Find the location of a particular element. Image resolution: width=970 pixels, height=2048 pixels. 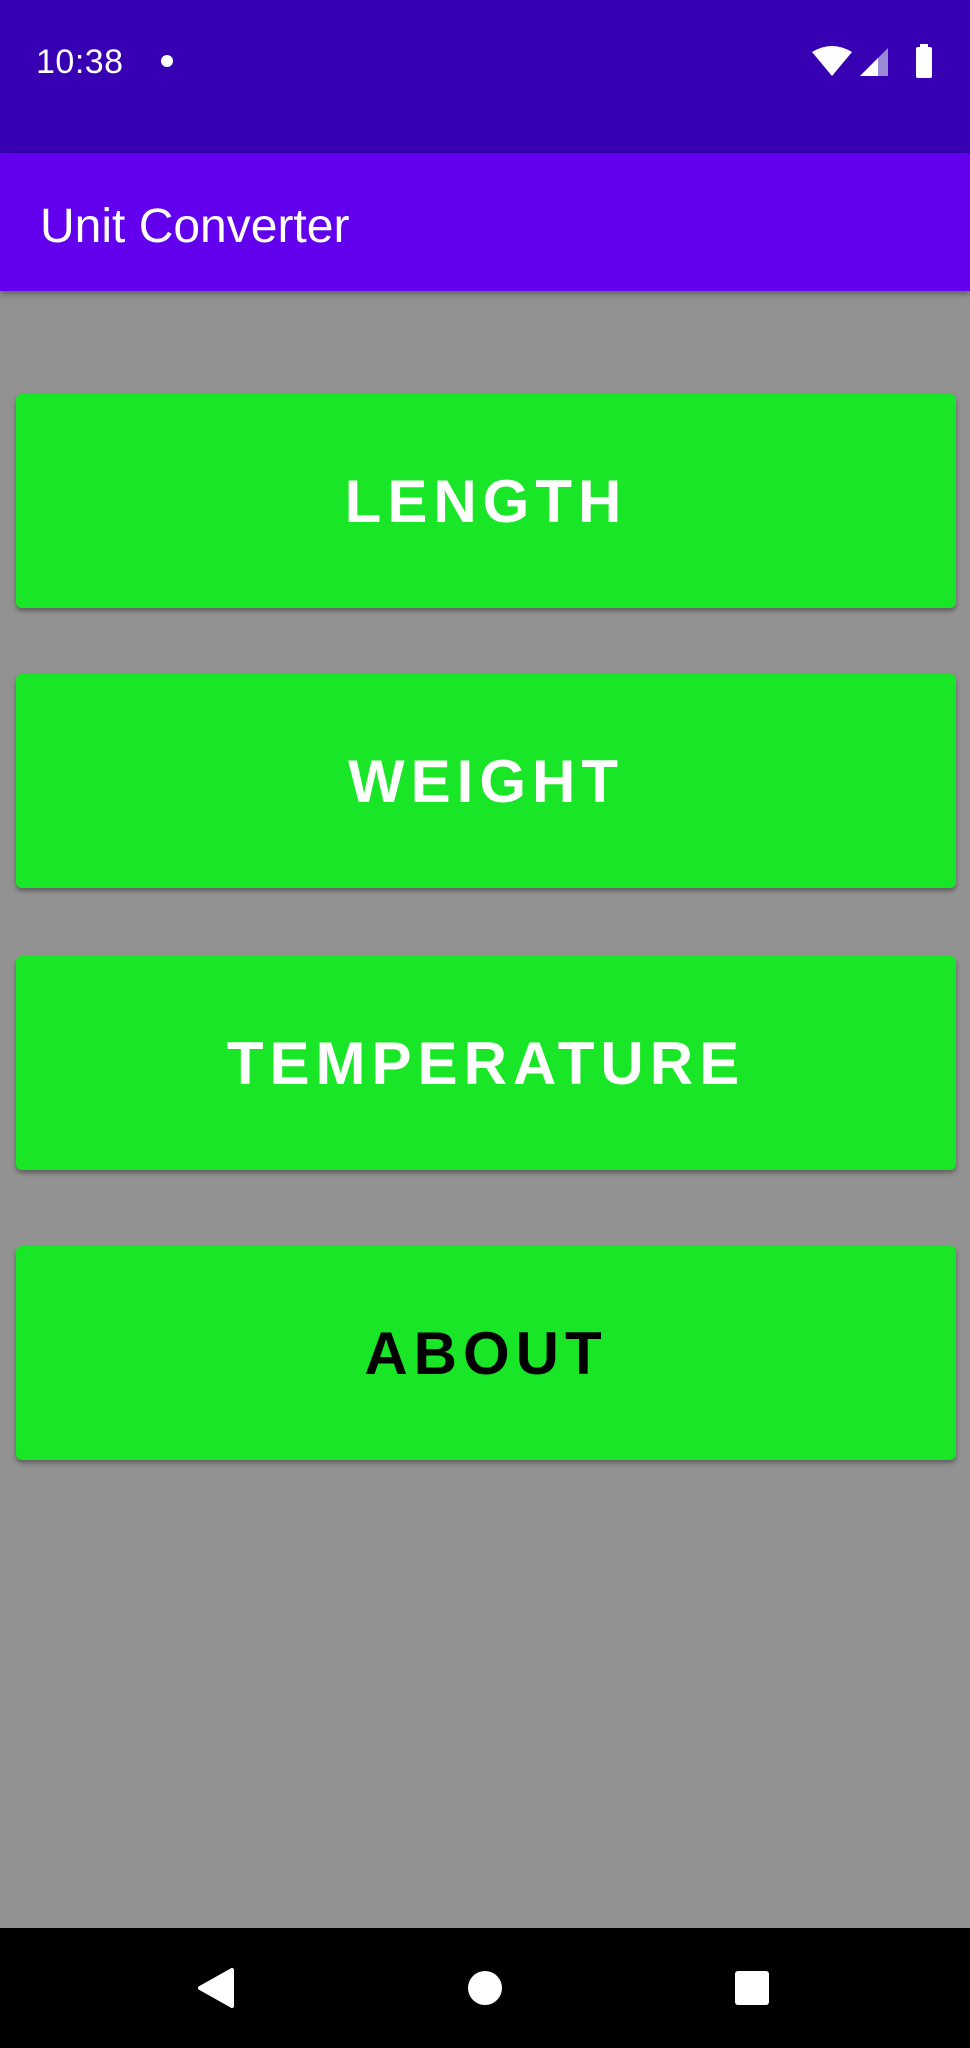

recents-icon is located at coordinates (752, 1988).